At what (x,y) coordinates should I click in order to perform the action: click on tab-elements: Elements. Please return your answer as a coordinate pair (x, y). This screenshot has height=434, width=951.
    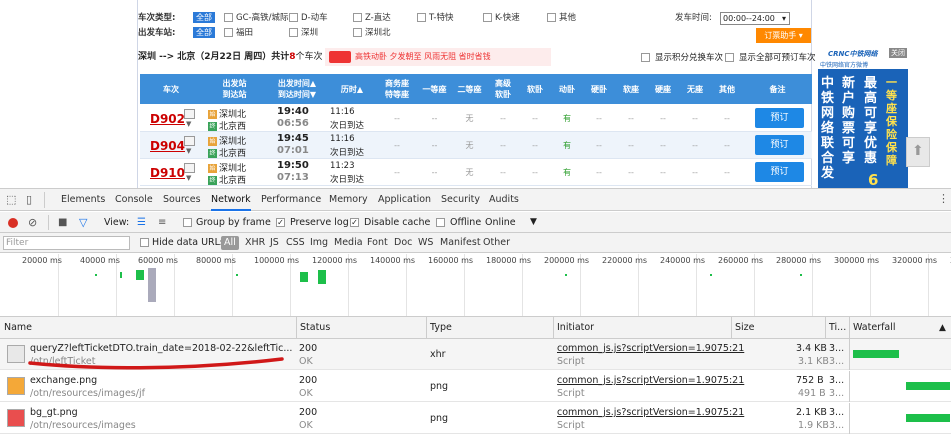
    Looking at the image, I should click on (83, 200).